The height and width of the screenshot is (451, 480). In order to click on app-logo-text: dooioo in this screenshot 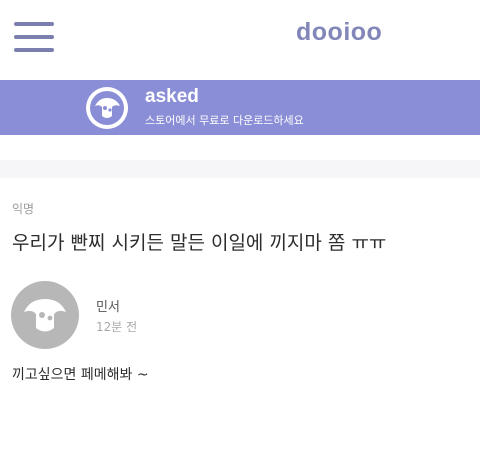, I will do `click(339, 32)`.